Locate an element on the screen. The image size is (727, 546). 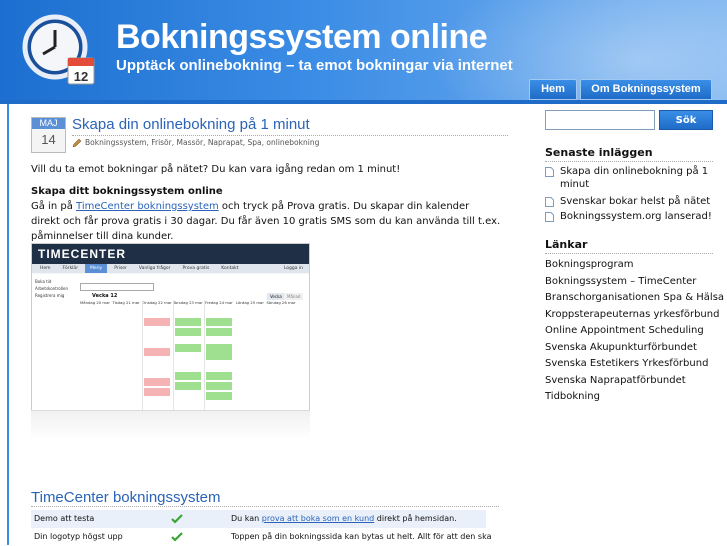
clock-calendar-logo-icon: 12 is located at coordinates (61, 51).